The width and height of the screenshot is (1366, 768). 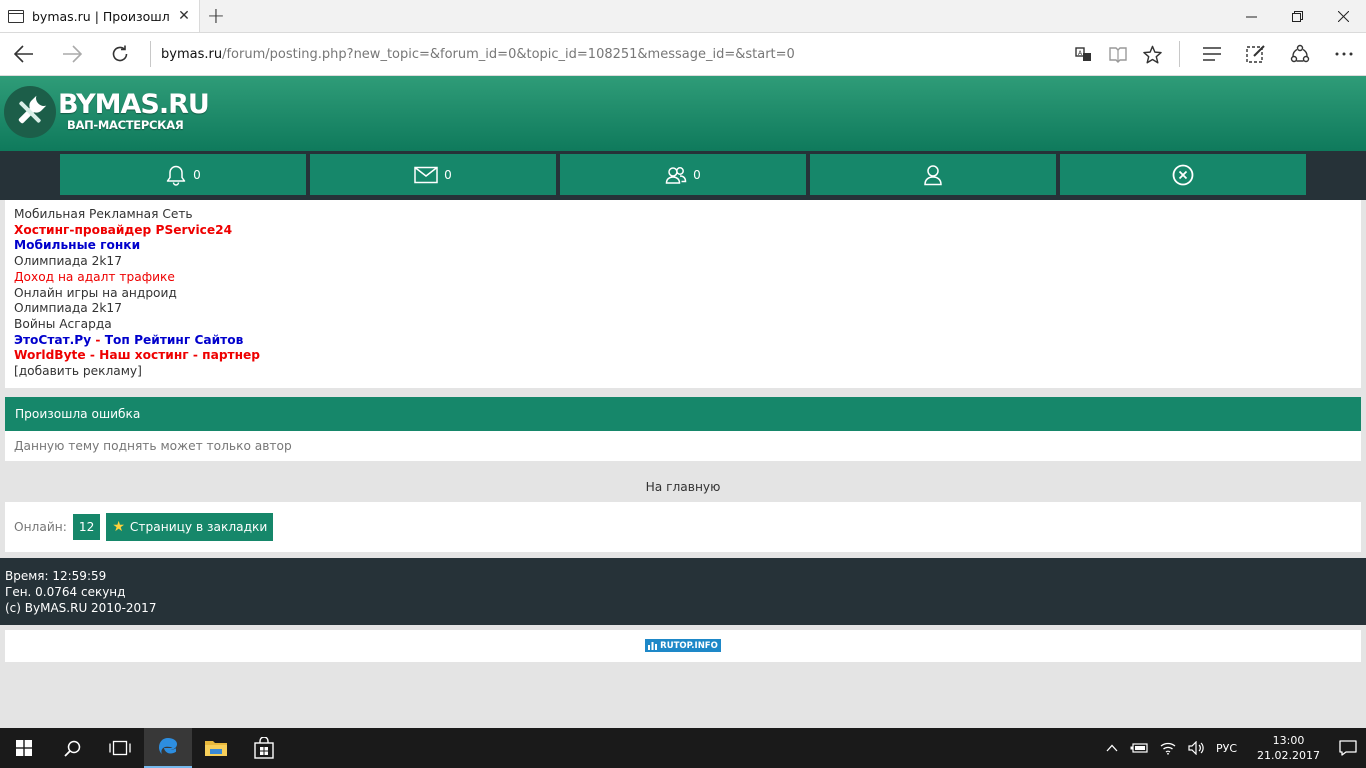 I want to click on edge-taskbar-button, so click(x=168, y=748).